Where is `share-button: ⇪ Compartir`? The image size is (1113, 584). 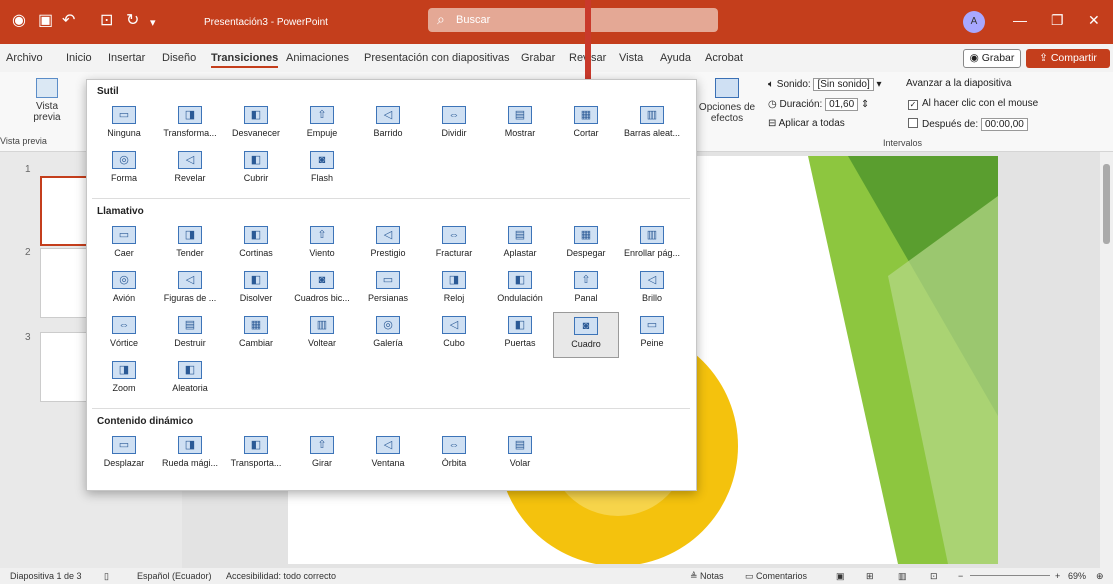
share-button: ⇪ Compartir is located at coordinates (1068, 58).